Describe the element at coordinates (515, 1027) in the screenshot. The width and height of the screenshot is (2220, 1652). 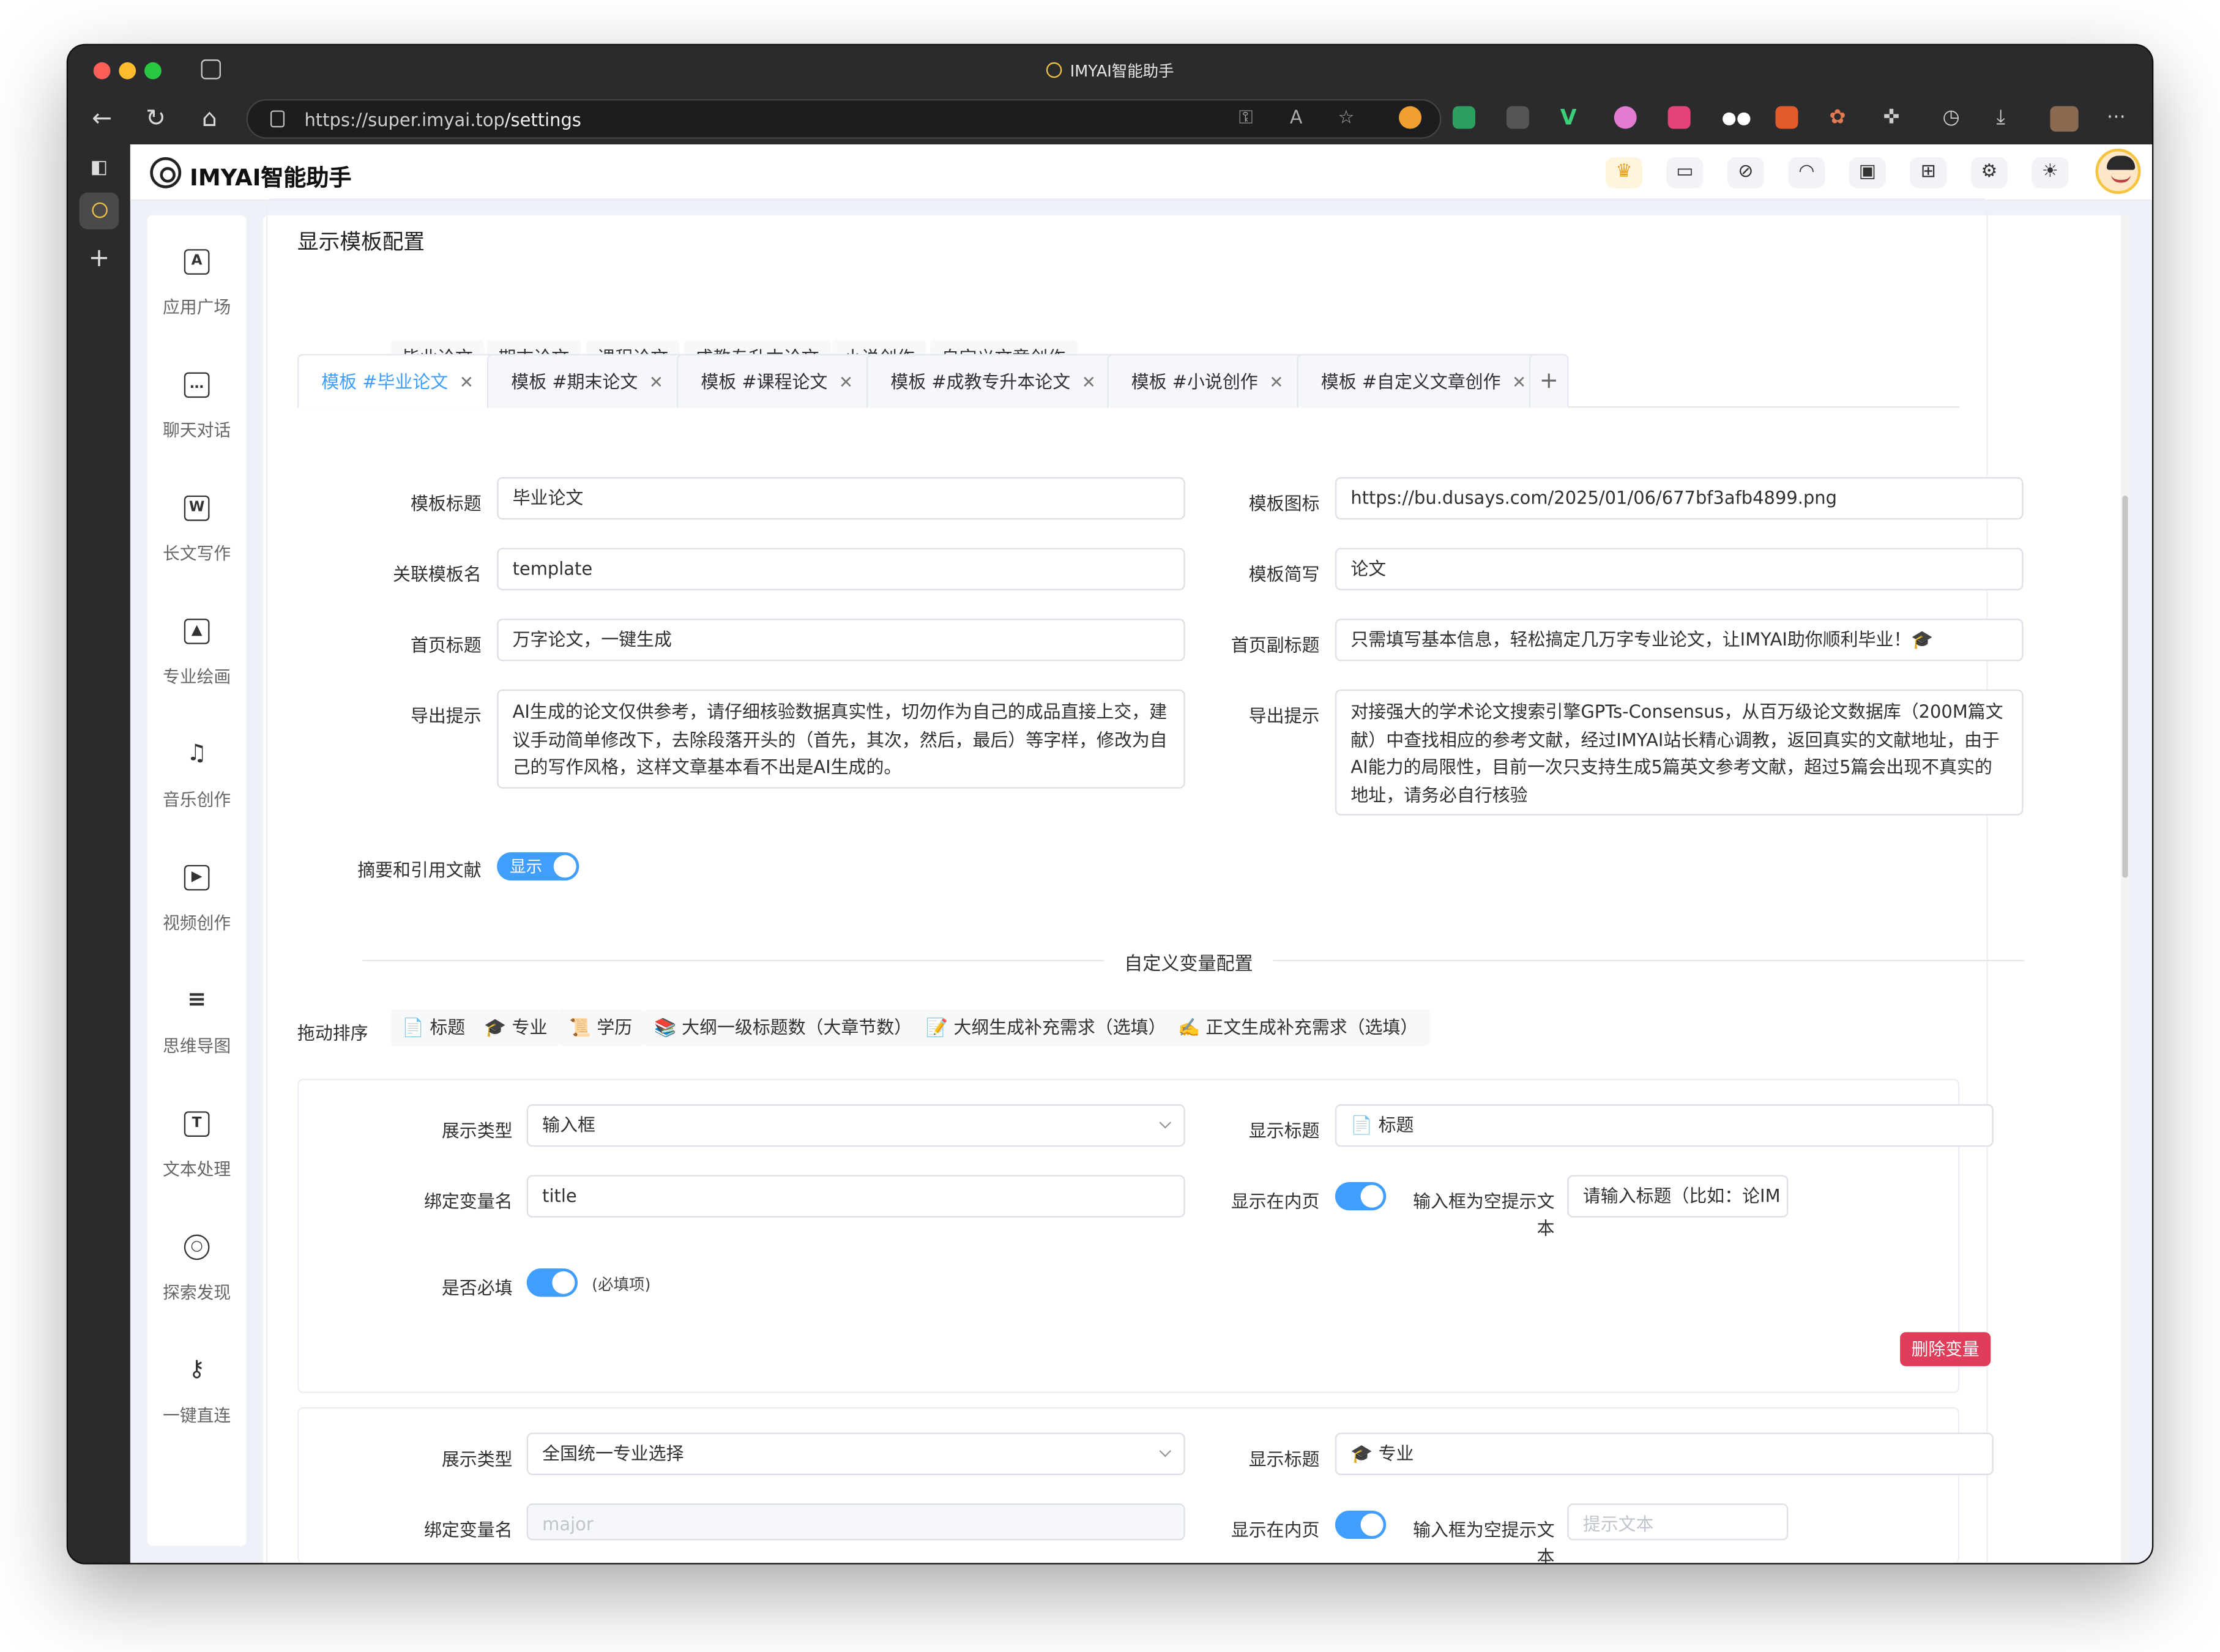
I see `var-sort-chip: 🎓 专业` at that location.